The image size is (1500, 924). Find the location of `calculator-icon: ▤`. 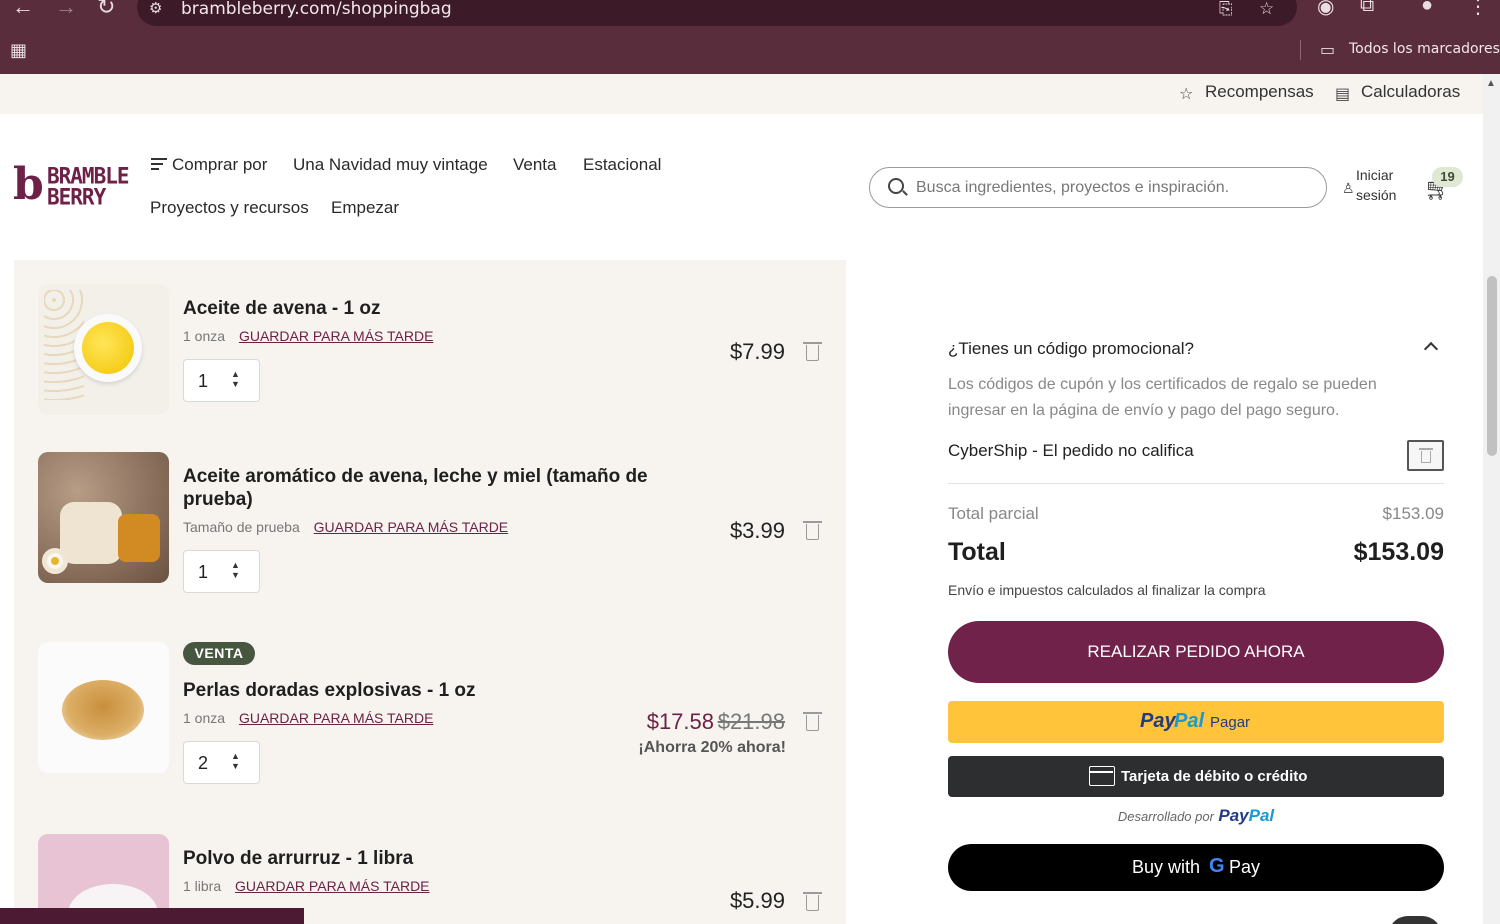

calculator-icon: ▤ is located at coordinates (1343, 94).